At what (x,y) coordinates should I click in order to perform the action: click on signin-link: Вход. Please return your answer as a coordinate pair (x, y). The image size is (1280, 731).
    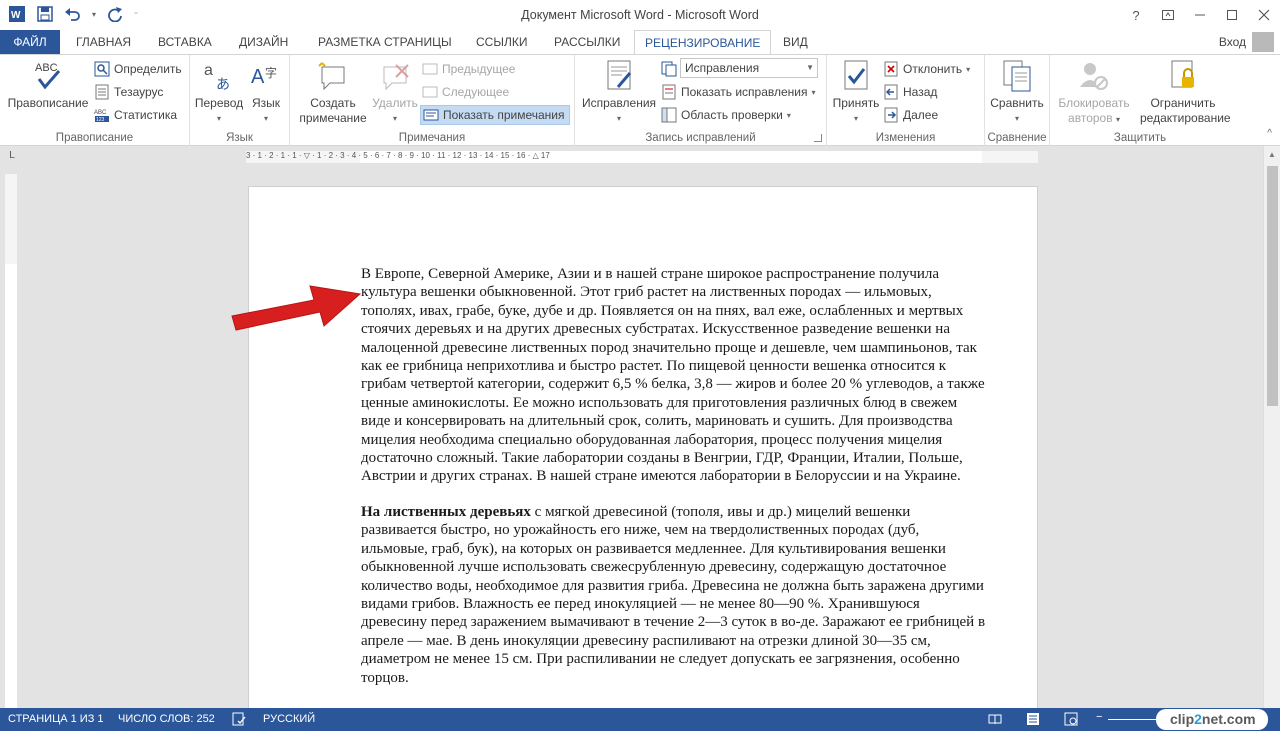
    Looking at the image, I should click on (1232, 42).